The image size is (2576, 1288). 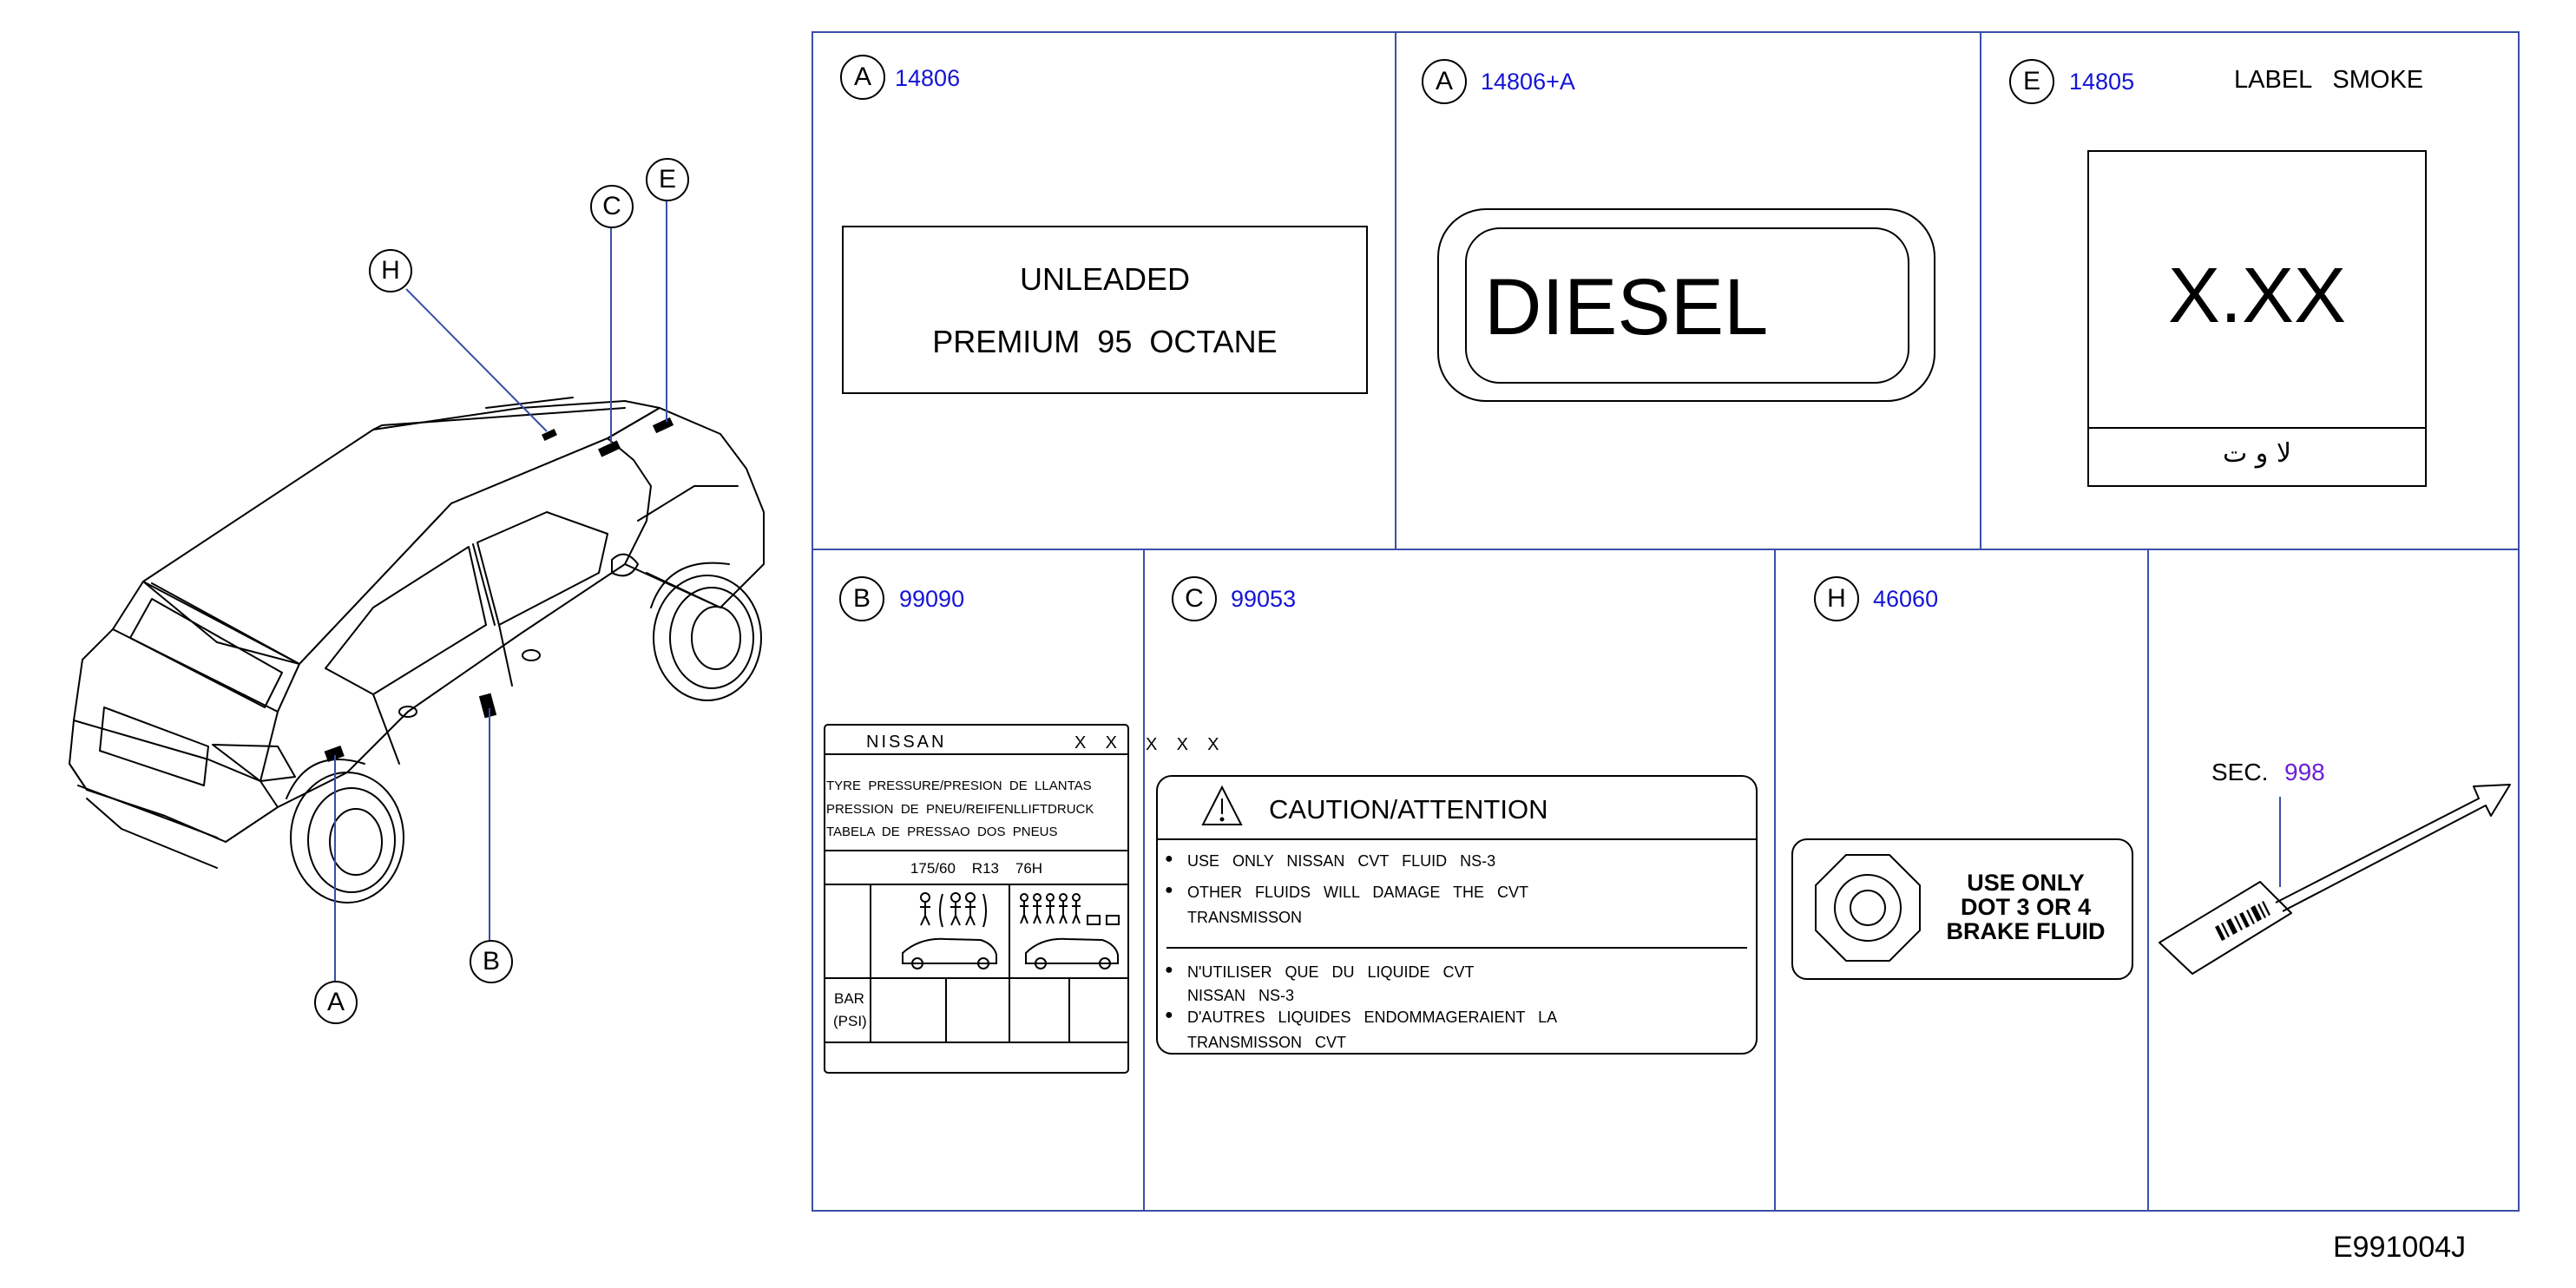 What do you see at coordinates (2335, 879) in the screenshot?
I see `barcode-label-arrow` at bounding box center [2335, 879].